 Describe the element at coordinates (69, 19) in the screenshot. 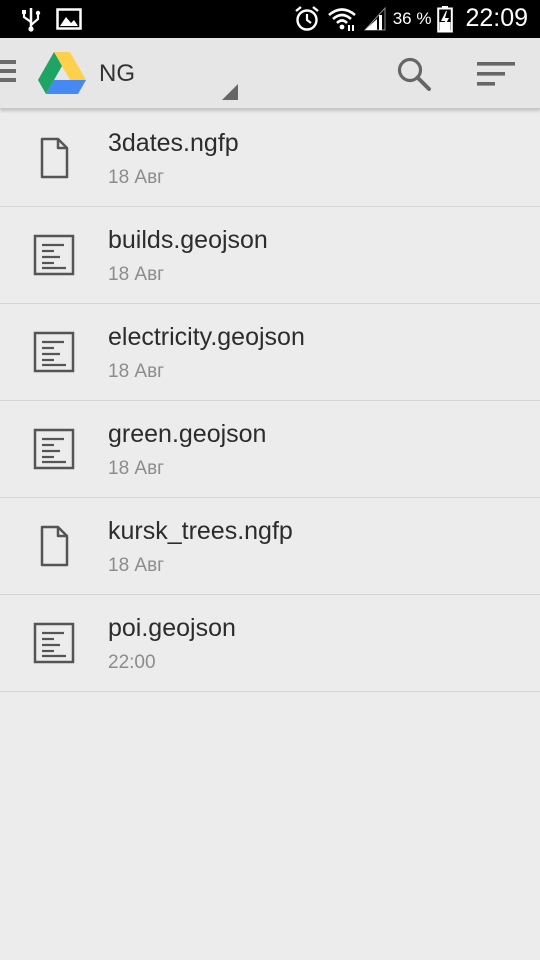

I see `image-icon` at that location.